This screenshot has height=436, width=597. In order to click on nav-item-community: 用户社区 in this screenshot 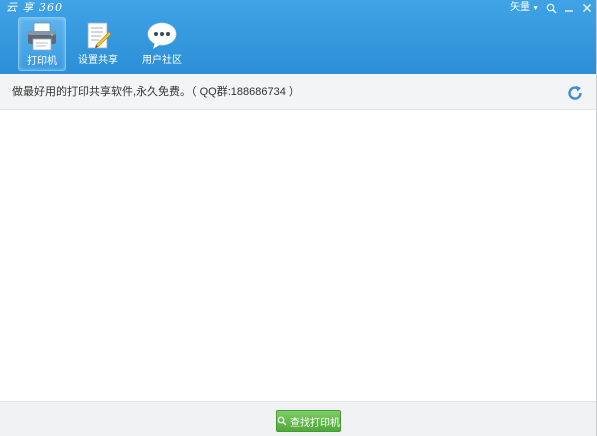, I will do `click(162, 44)`.